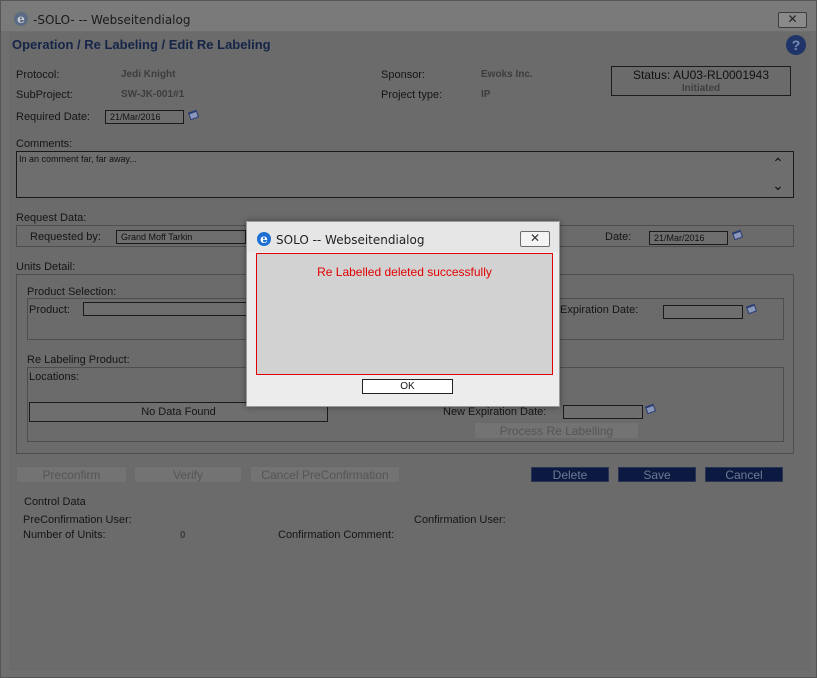  Describe the element at coordinates (44, 144) in the screenshot. I see `comments-label: Comments:` at that location.